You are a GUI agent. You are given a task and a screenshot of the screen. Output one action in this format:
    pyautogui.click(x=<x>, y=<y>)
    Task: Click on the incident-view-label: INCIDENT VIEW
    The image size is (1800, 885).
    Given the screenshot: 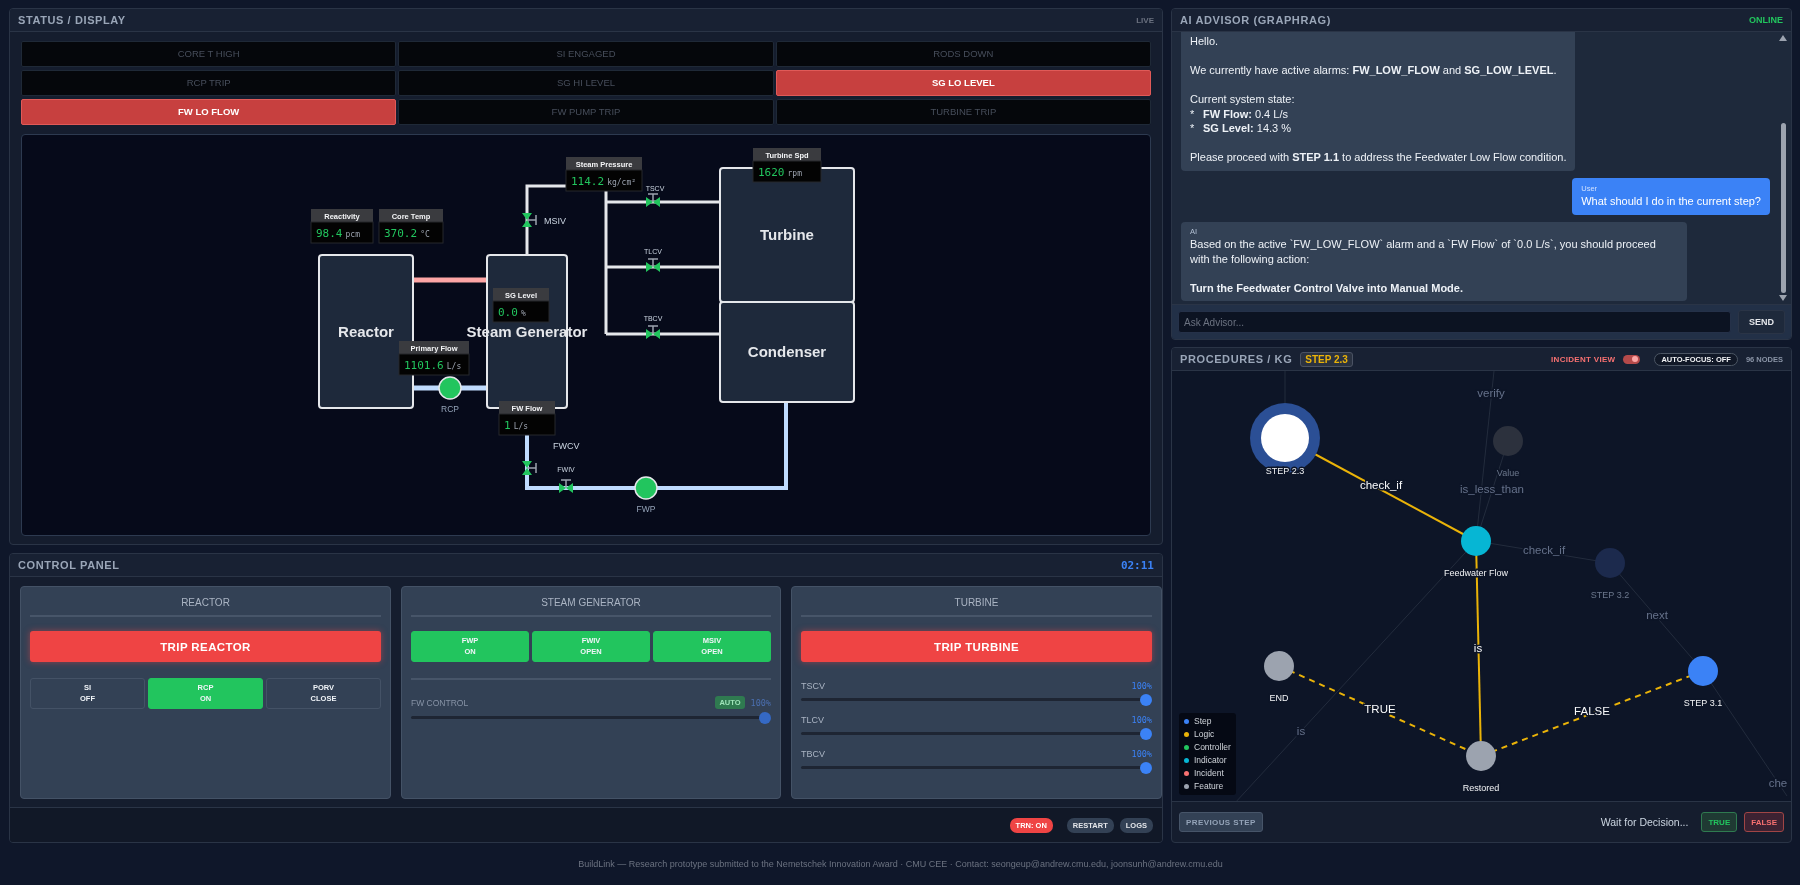 What is the action you would take?
    pyautogui.click(x=1583, y=359)
    